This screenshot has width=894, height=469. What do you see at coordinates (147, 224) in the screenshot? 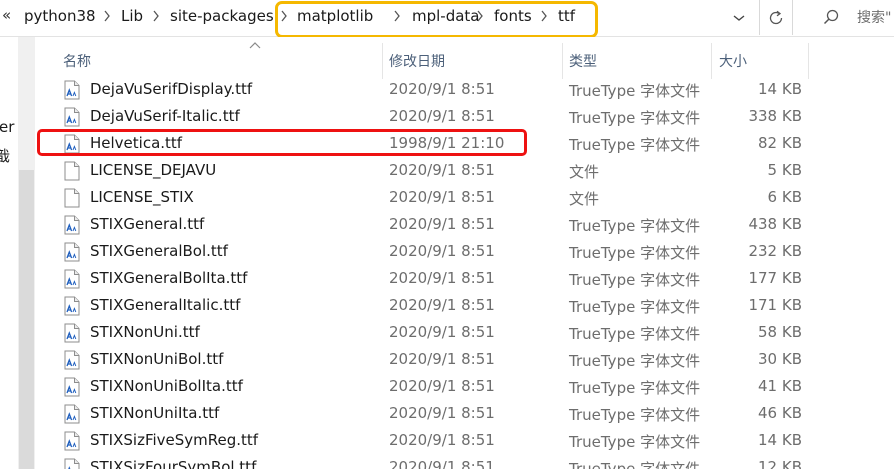
I see `file-name: STIXGeneral.ttf` at bounding box center [147, 224].